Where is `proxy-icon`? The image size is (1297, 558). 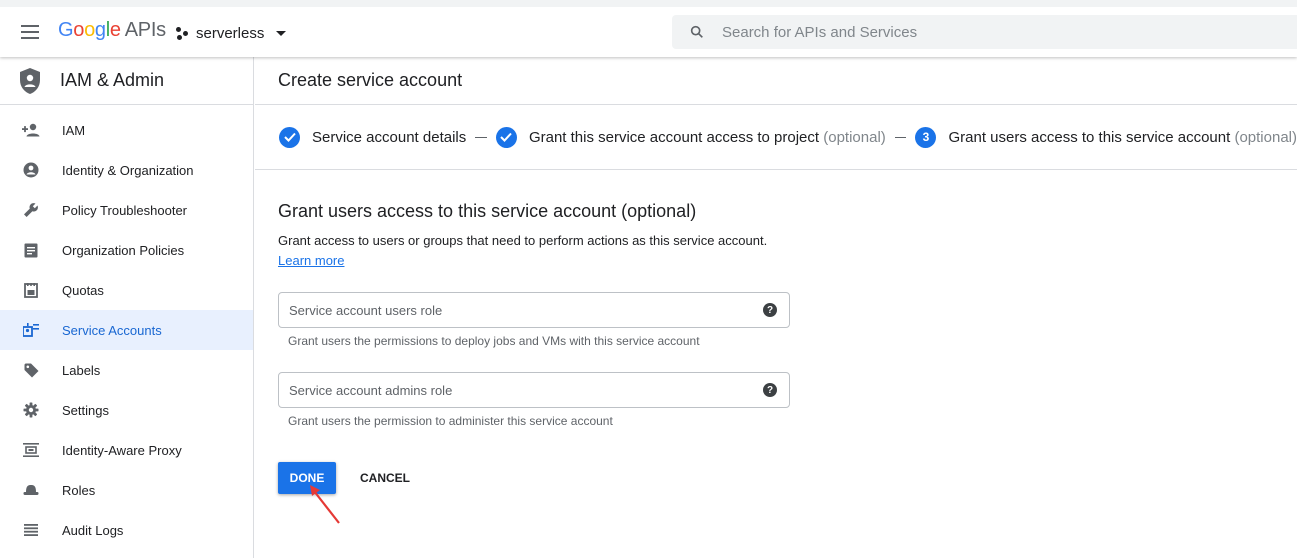
proxy-icon is located at coordinates (31, 450).